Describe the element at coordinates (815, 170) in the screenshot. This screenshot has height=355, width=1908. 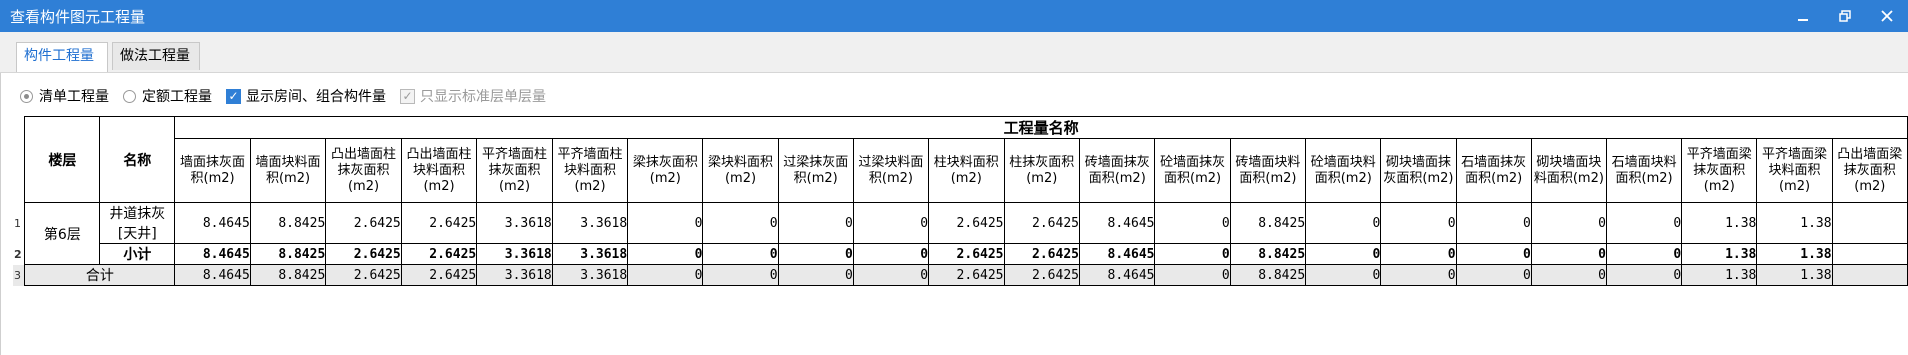
I see `column-header: 过梁抹灰面积(m2)` at that location.